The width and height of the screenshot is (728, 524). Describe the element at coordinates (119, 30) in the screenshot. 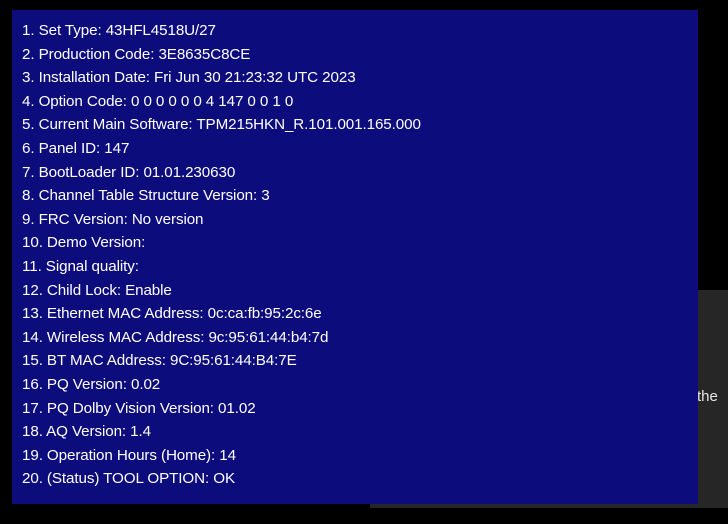

I see `info-set-type: 1. Set Type: 43HFL4518U/27` at that location.